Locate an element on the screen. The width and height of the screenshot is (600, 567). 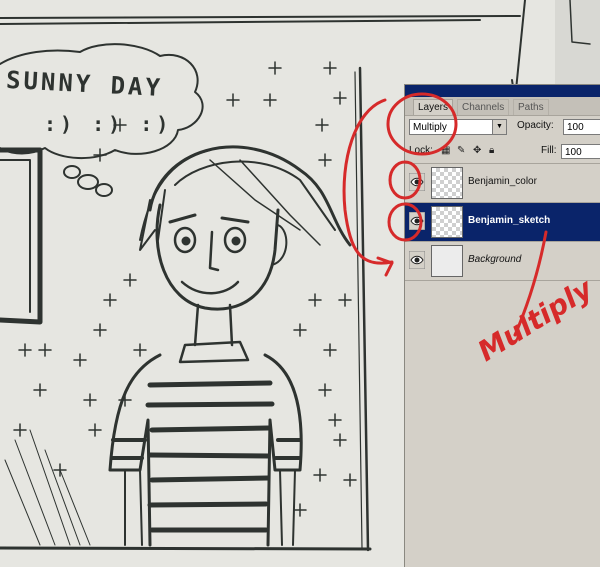
palette-tab-row: Layers Channels Paths is located at coordinates (502, 106).